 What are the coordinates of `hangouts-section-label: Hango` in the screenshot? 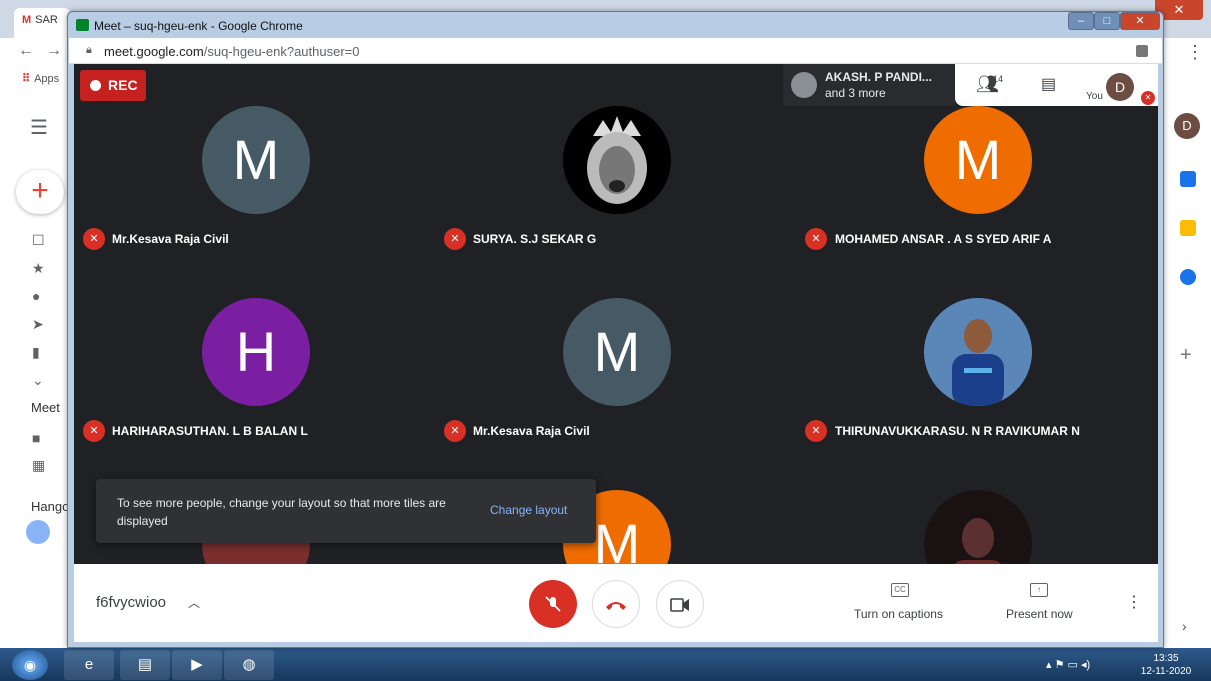 It's located at (50, 506).